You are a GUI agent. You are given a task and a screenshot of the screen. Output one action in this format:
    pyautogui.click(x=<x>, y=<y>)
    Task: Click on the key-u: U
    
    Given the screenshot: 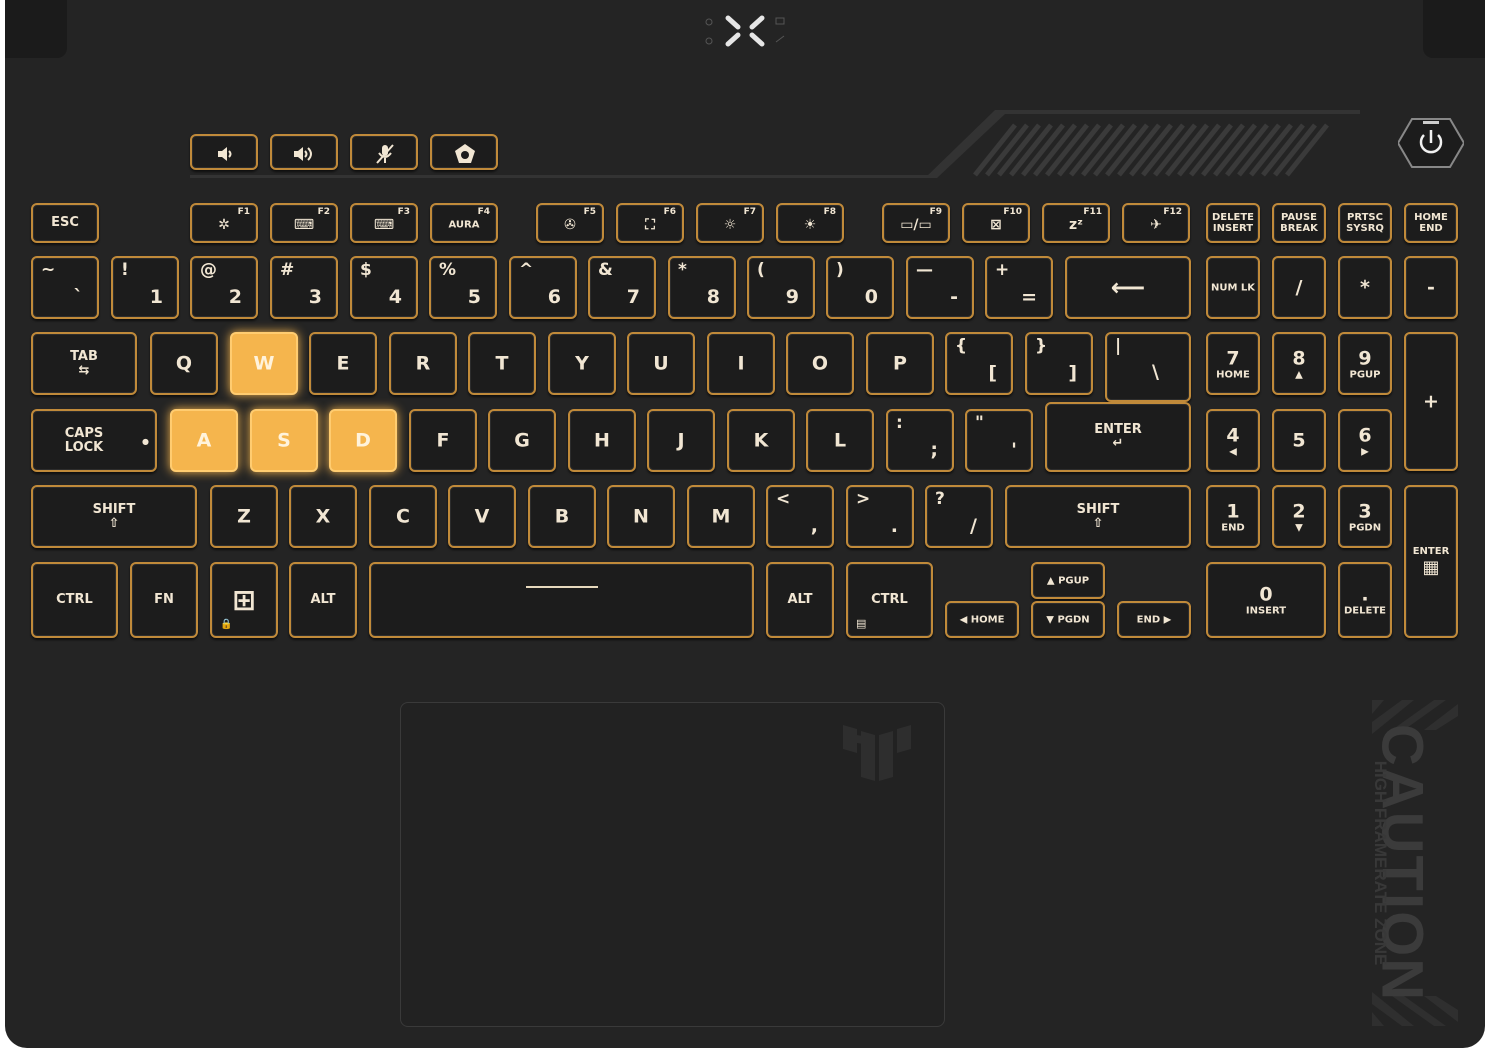 What is the action you would take?
    pyautogui.click(x=661, y=363)
    